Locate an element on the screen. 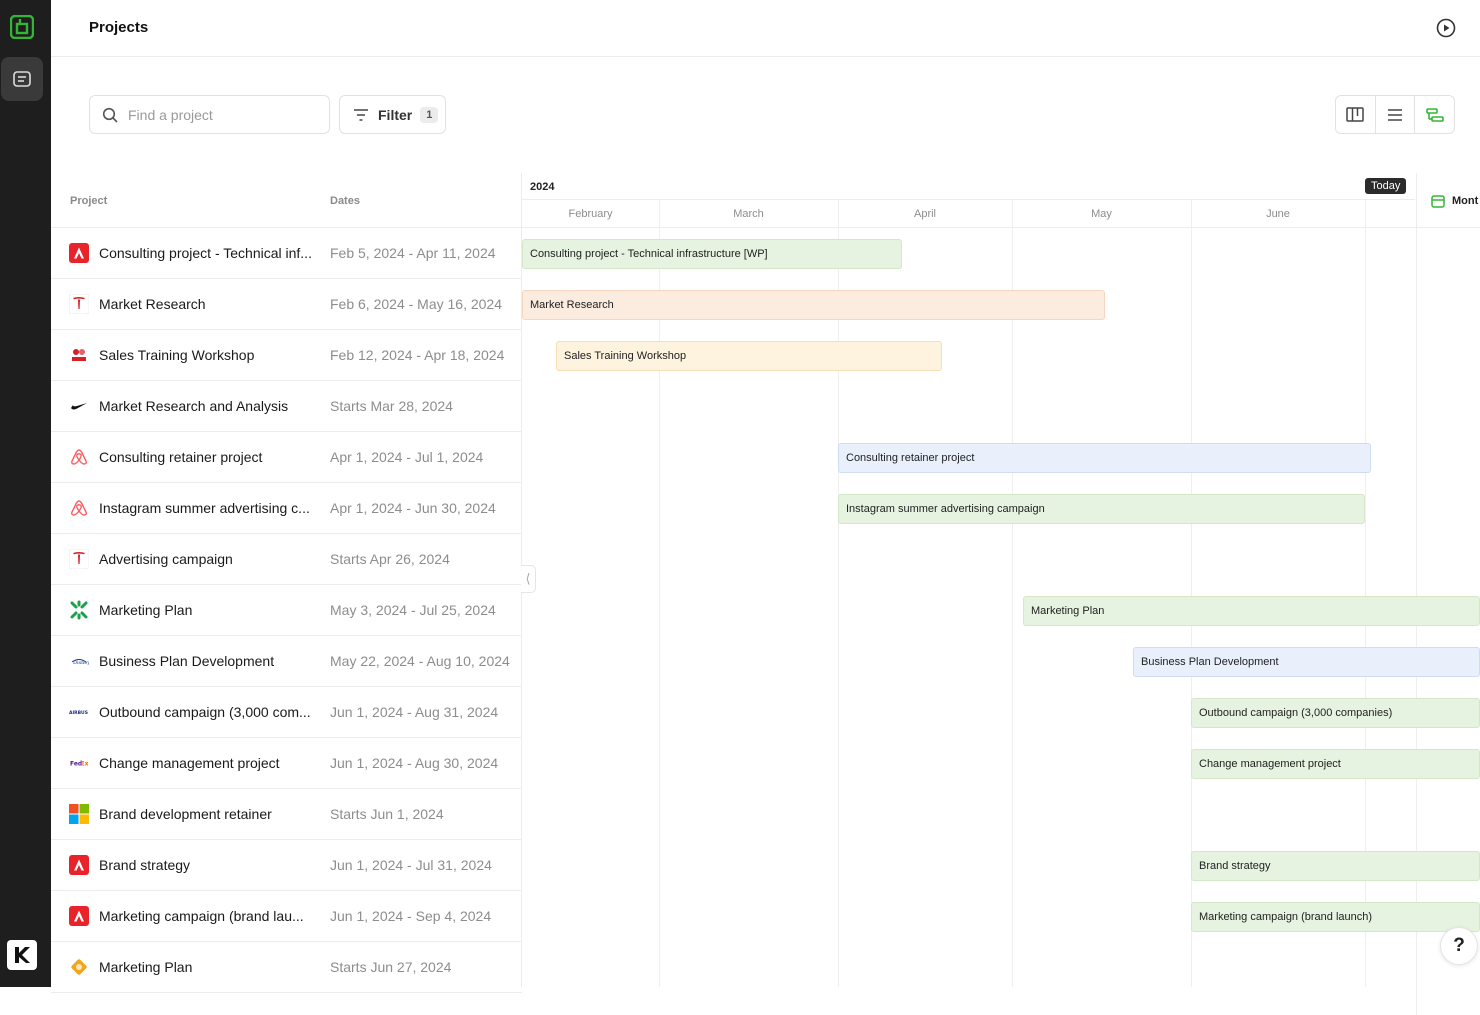  project-dates: Jun 1, 2024 - Sep 4, 2024 is located at coordinates (411, 916).